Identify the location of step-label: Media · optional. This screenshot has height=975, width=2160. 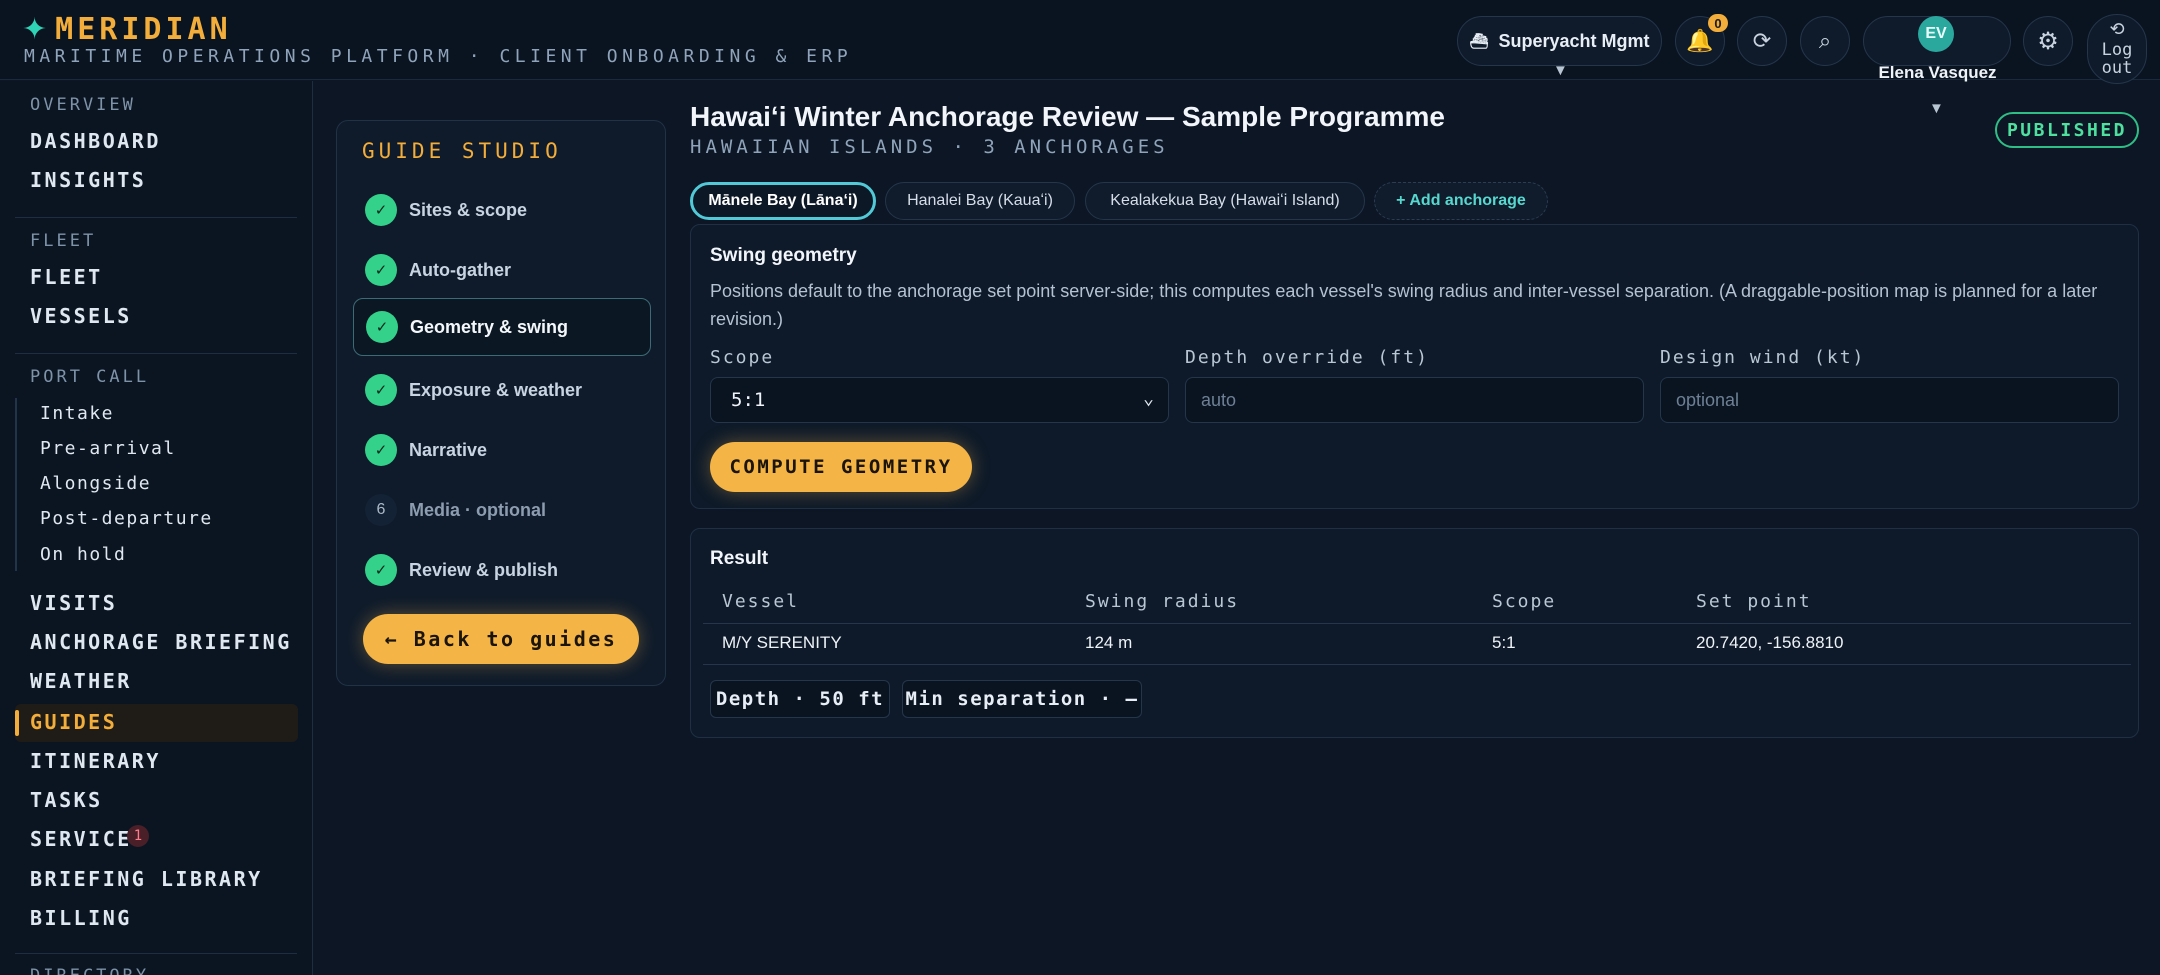
(477, 509).